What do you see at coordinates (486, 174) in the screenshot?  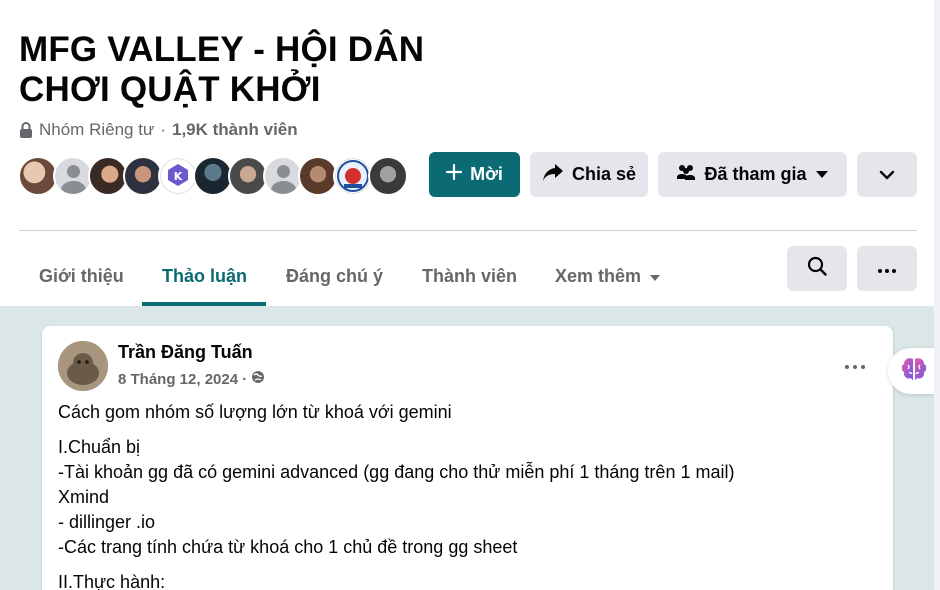 I see `invite-label: Mời` at bounding box center [486, 174].